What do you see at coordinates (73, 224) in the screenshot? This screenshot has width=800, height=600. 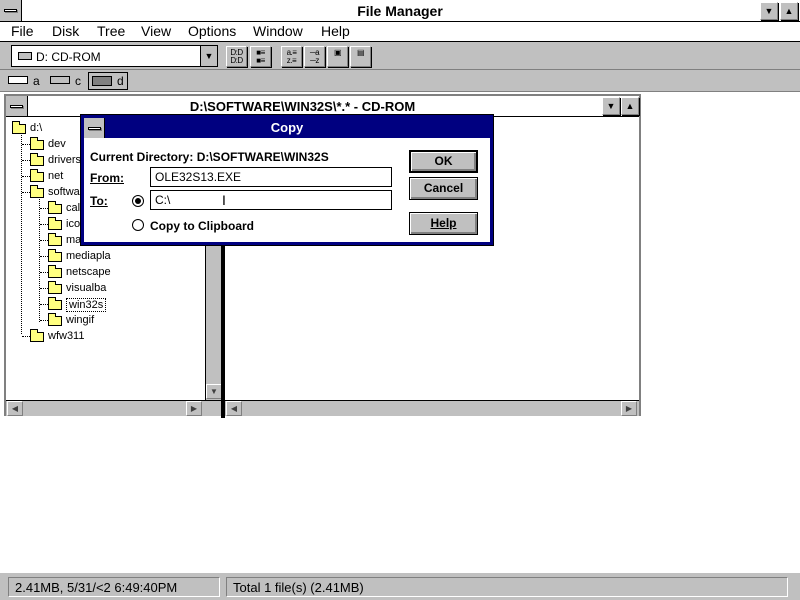 I see `tree-item: ico` at bounding box center [73, 224].